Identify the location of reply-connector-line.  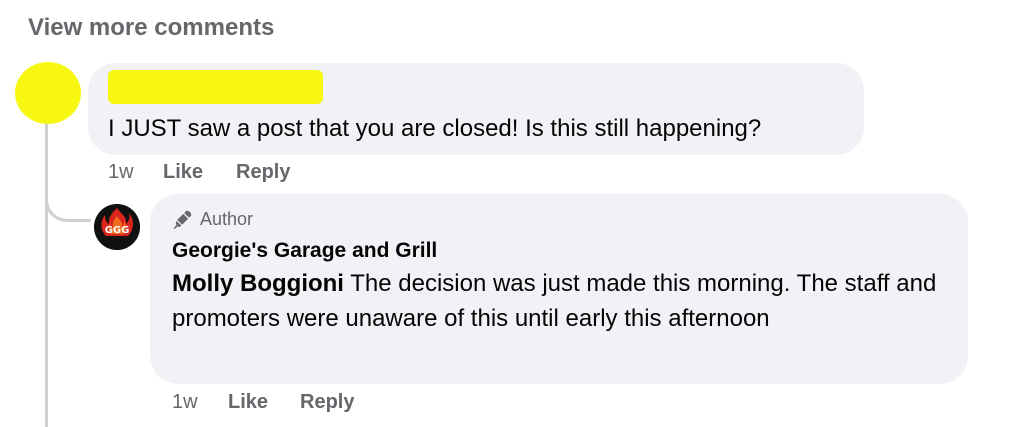
(68, 196).